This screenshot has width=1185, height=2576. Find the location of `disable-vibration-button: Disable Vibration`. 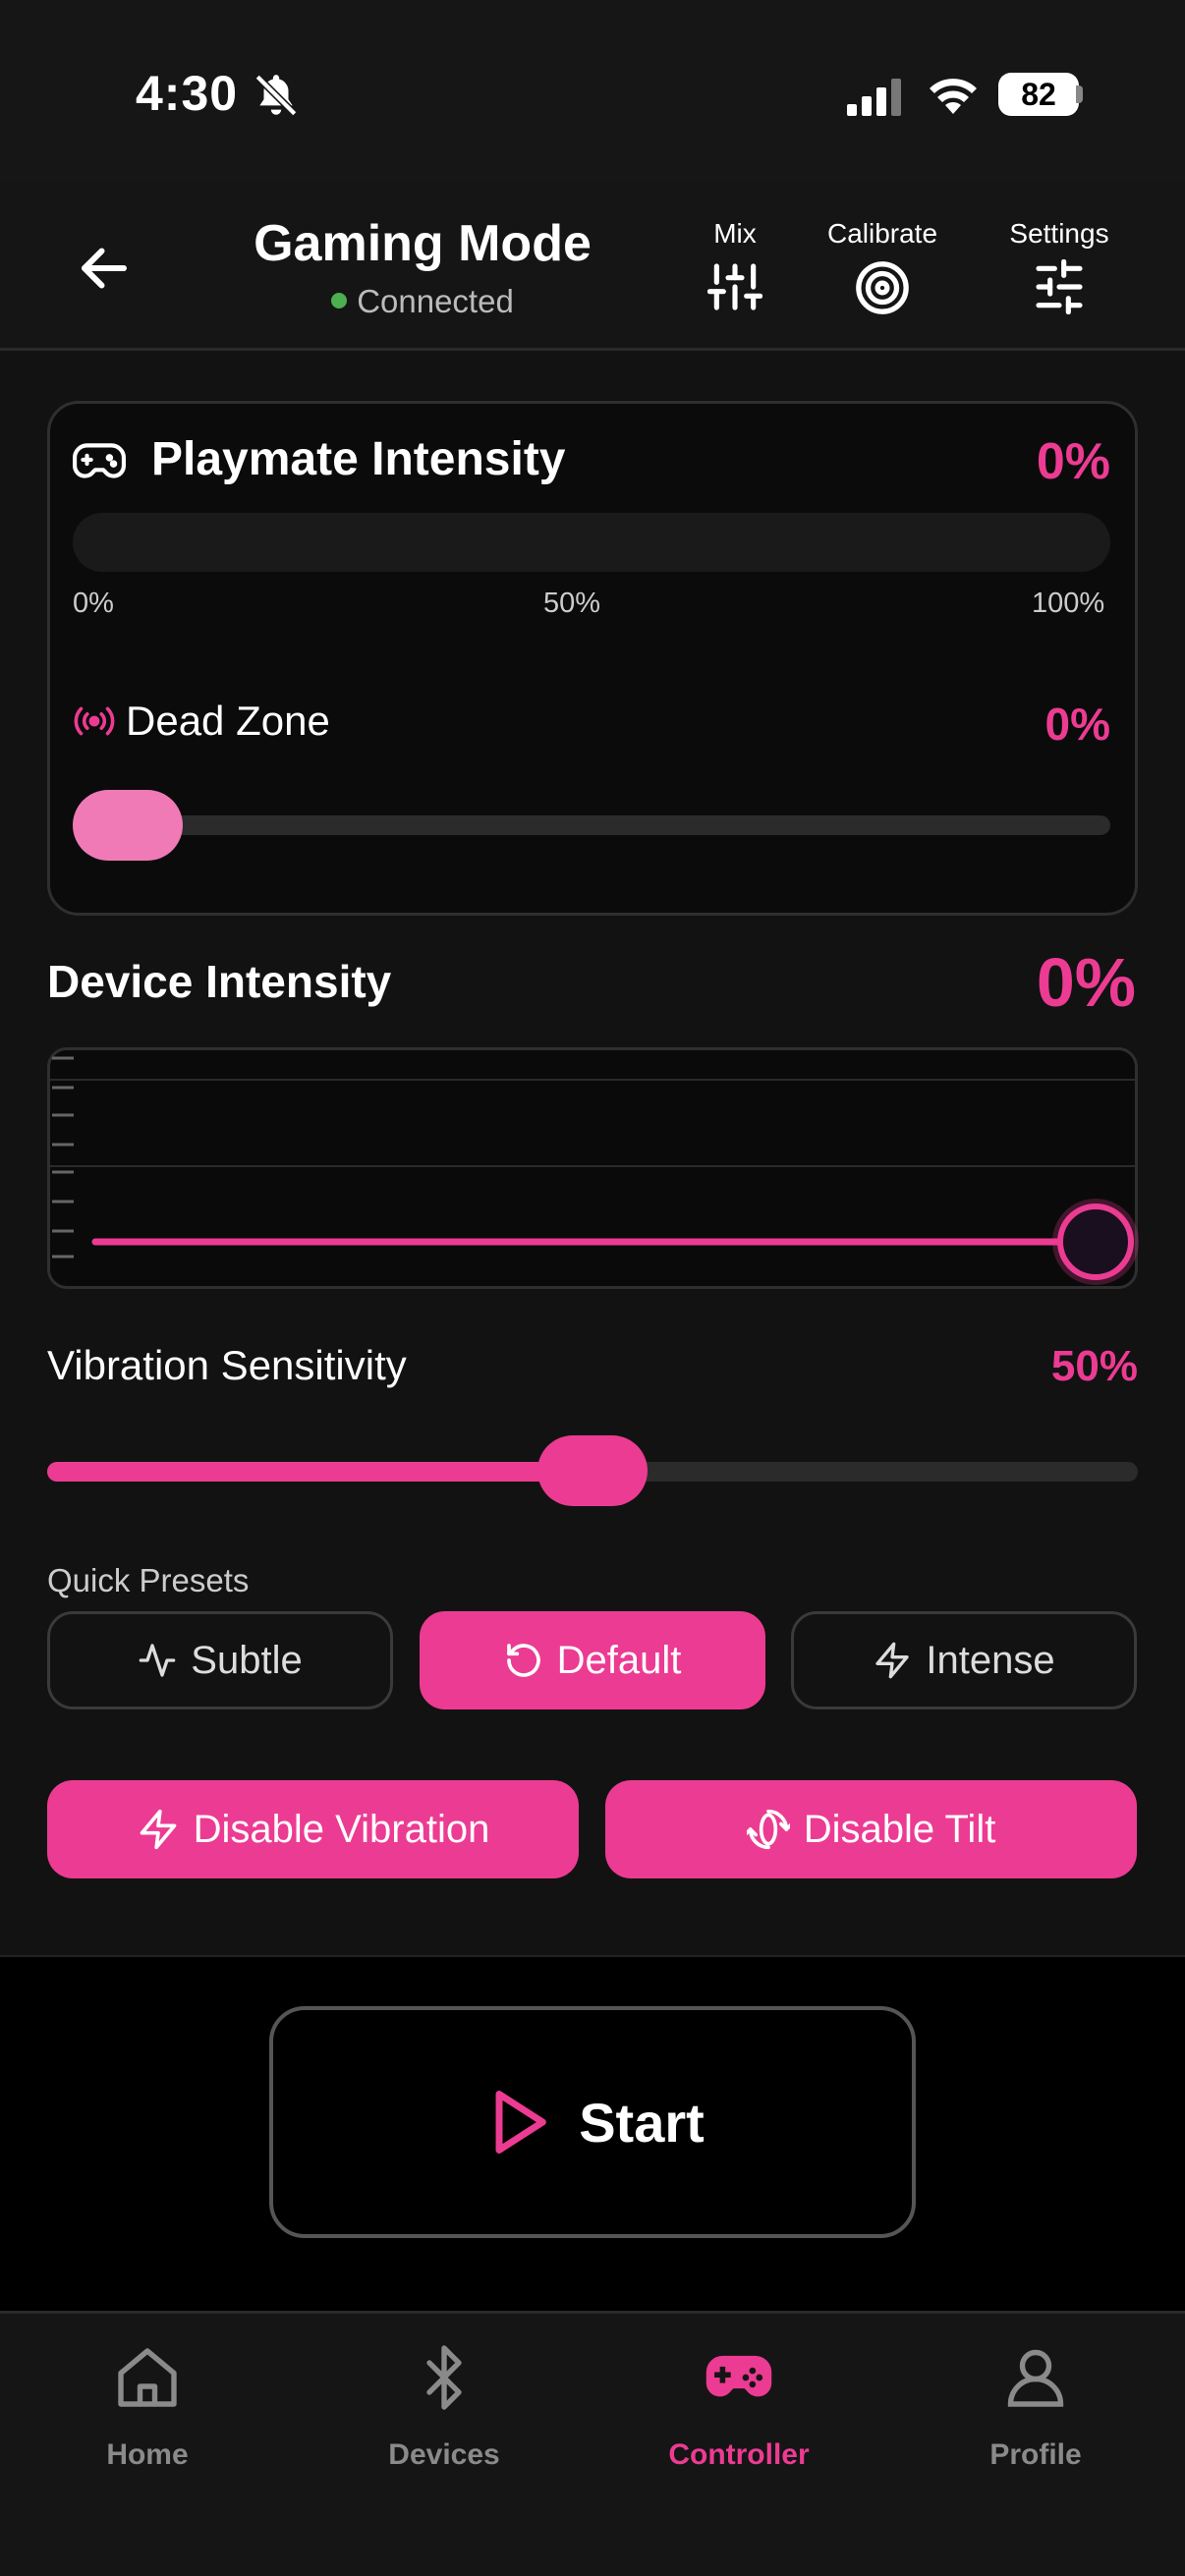

disable-vibration-button: Disable Vibration is located at coordinates (313, 1829).